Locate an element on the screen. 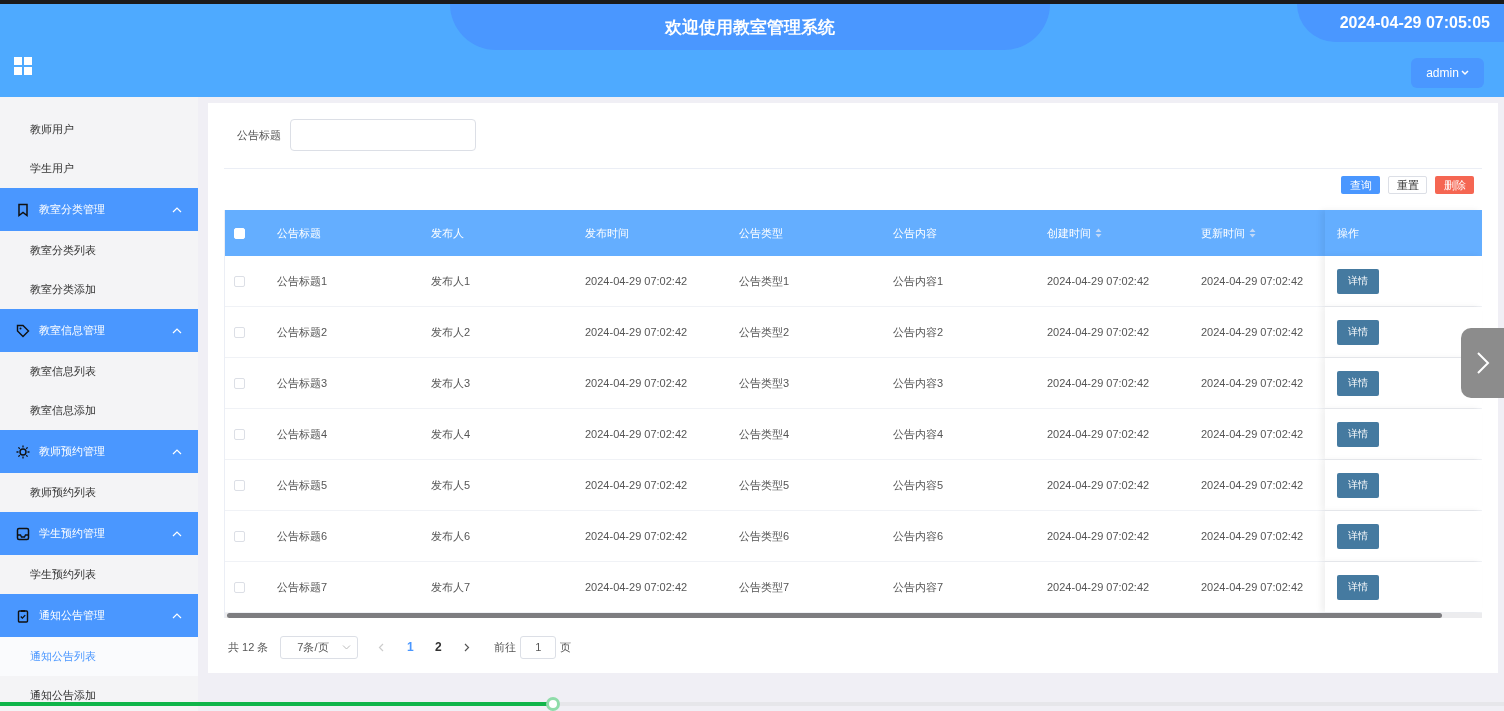  table-cell: 公告内容3 is located at coordinates (918, 382).